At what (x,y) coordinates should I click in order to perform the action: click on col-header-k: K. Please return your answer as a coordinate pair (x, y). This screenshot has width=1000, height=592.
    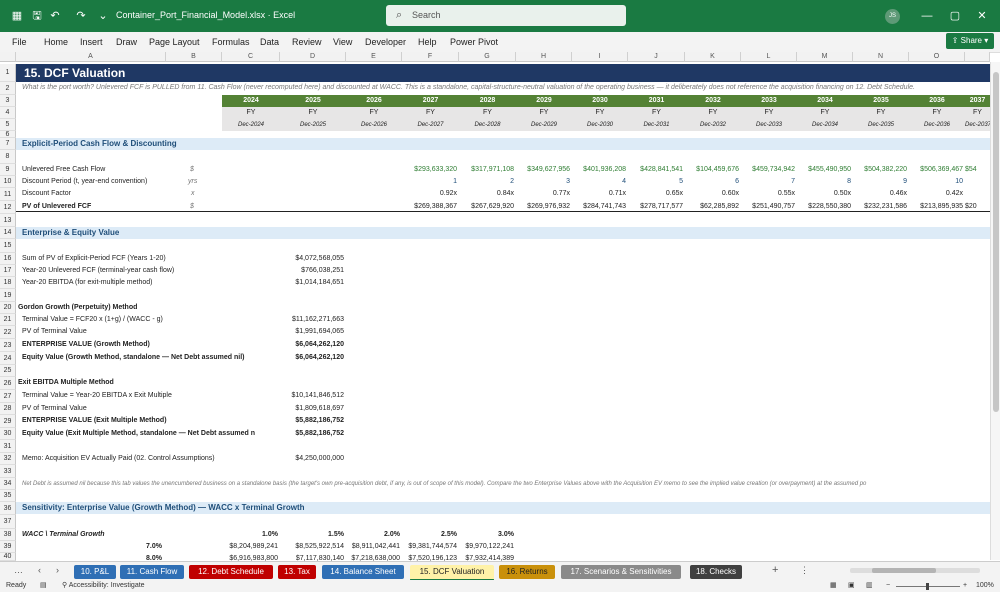
    Looking at the image, I should click on (713, 57).